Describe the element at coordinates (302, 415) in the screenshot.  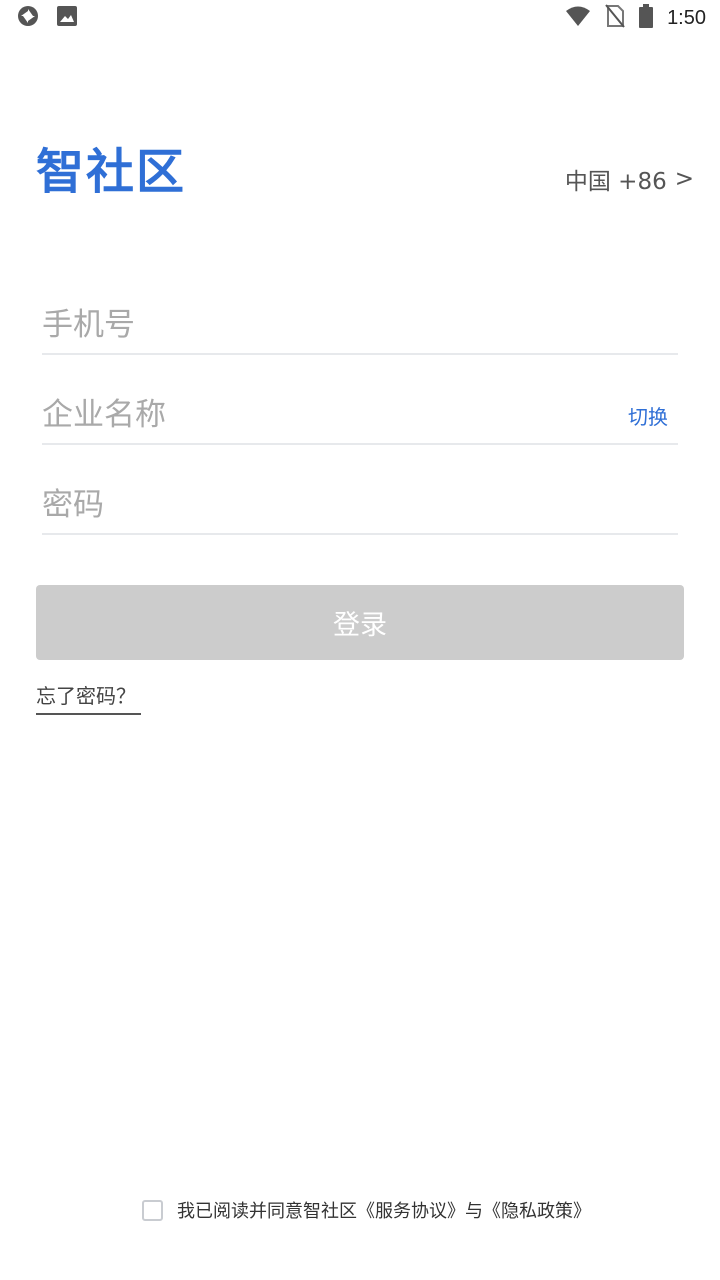
I see `company-input` at that location.